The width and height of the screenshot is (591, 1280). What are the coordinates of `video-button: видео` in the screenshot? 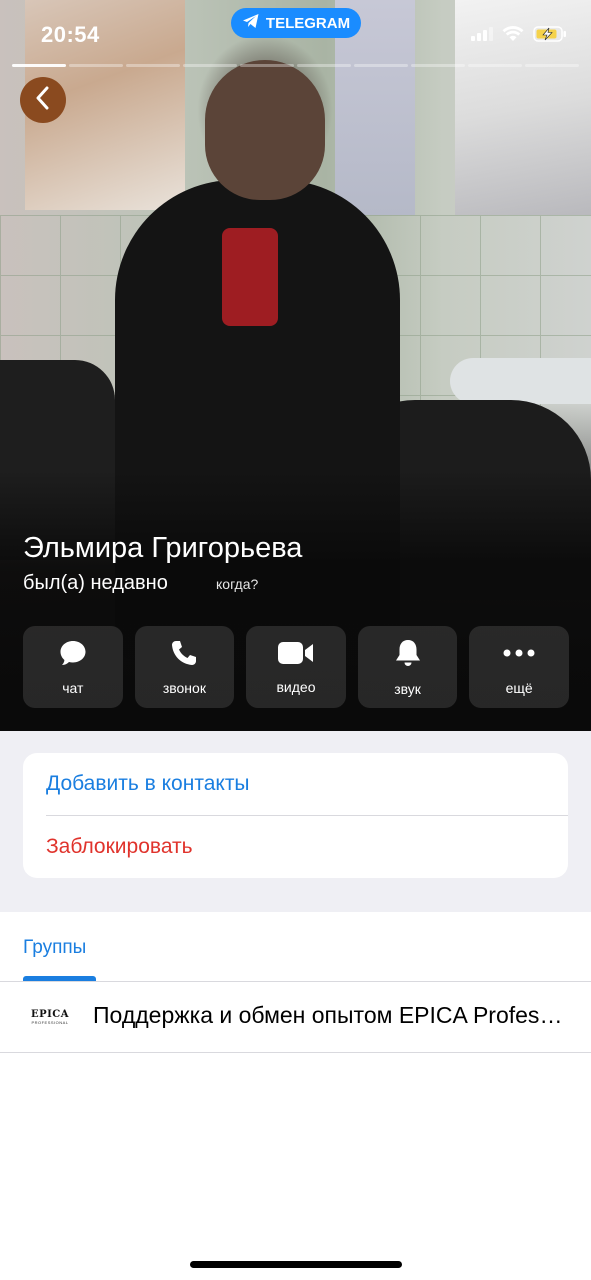 It's located at (296, 667).